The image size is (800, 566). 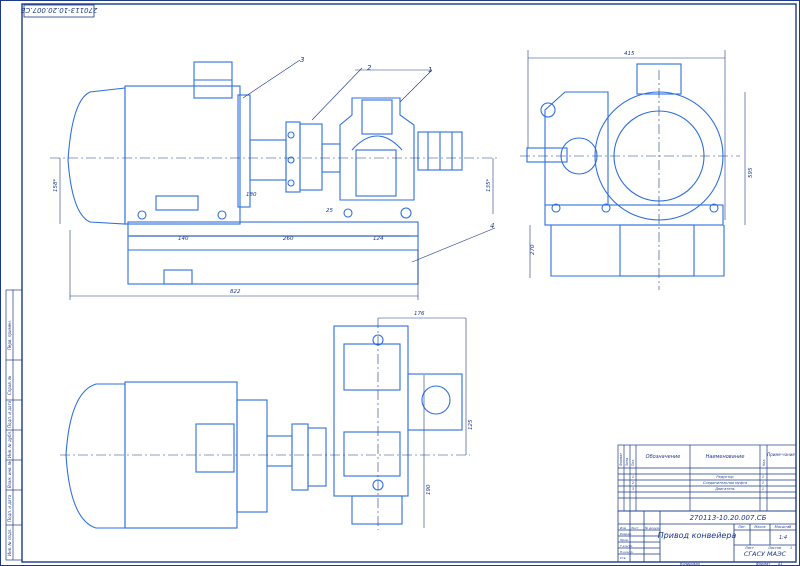 What do you see at coordinates (183, 239) in the screenshot?
I see `dim-140: 140` at bounding box center [183, 239].